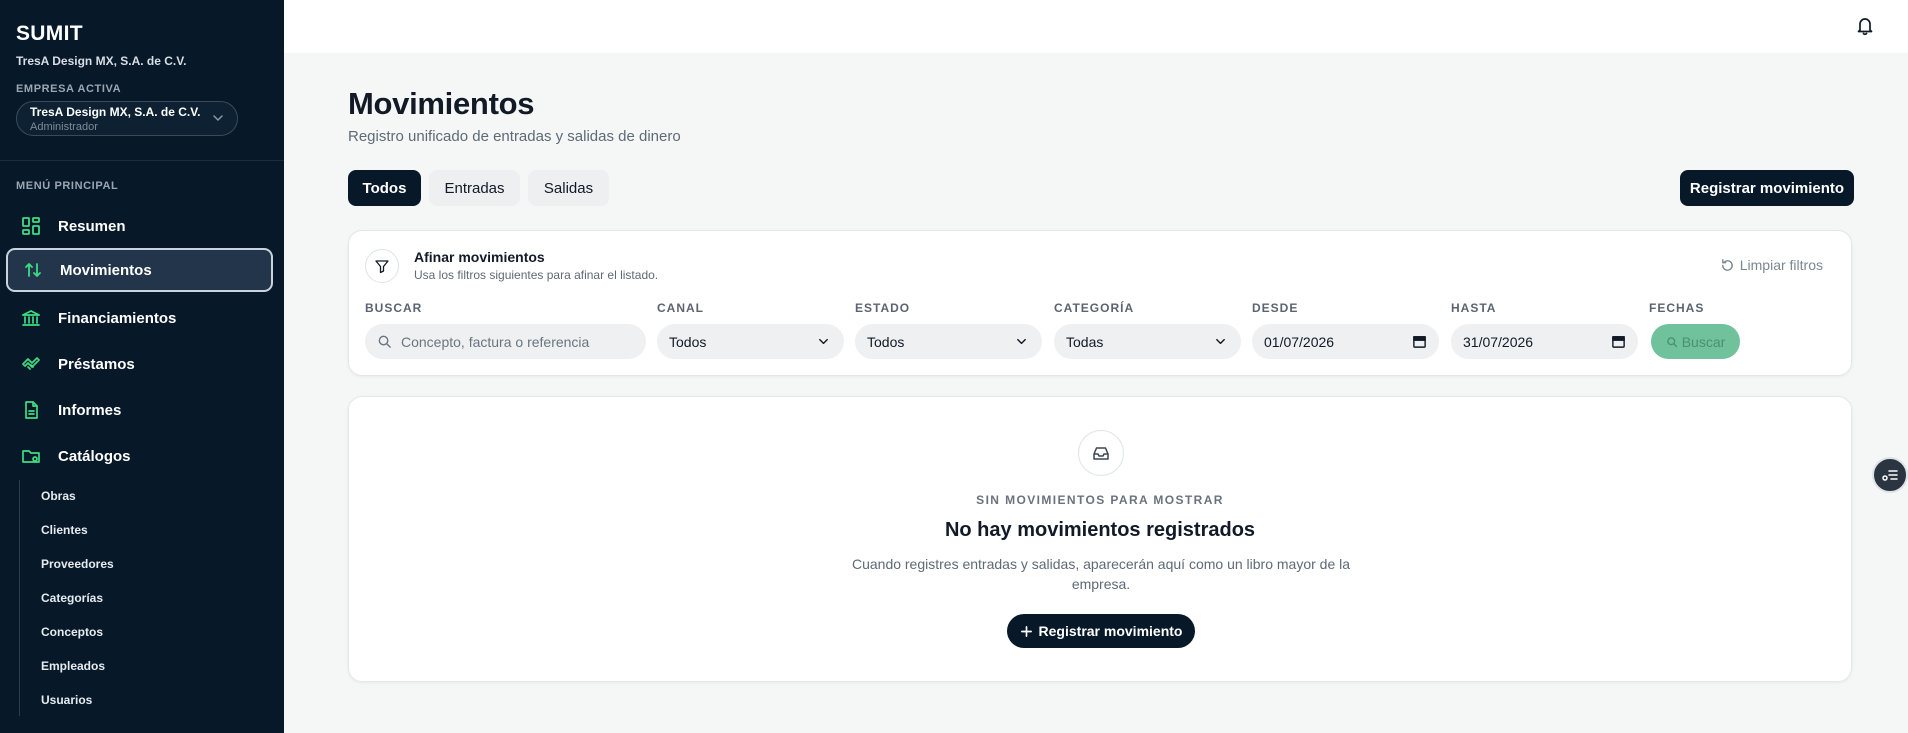 The image size is (1908, 733). I want to click on company-selector-name: TresA Design MX, S.A. de C.V., so click(115, 112).